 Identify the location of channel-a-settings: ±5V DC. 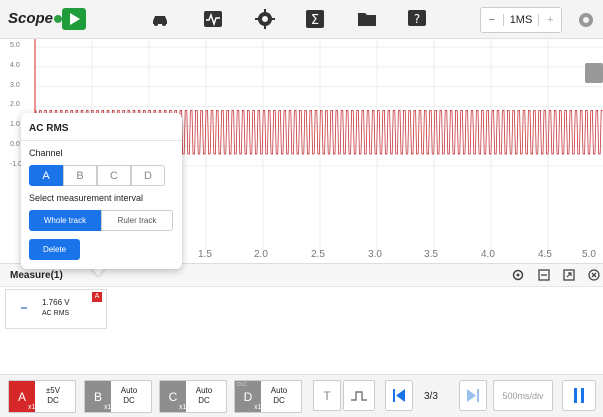
(53, 396).